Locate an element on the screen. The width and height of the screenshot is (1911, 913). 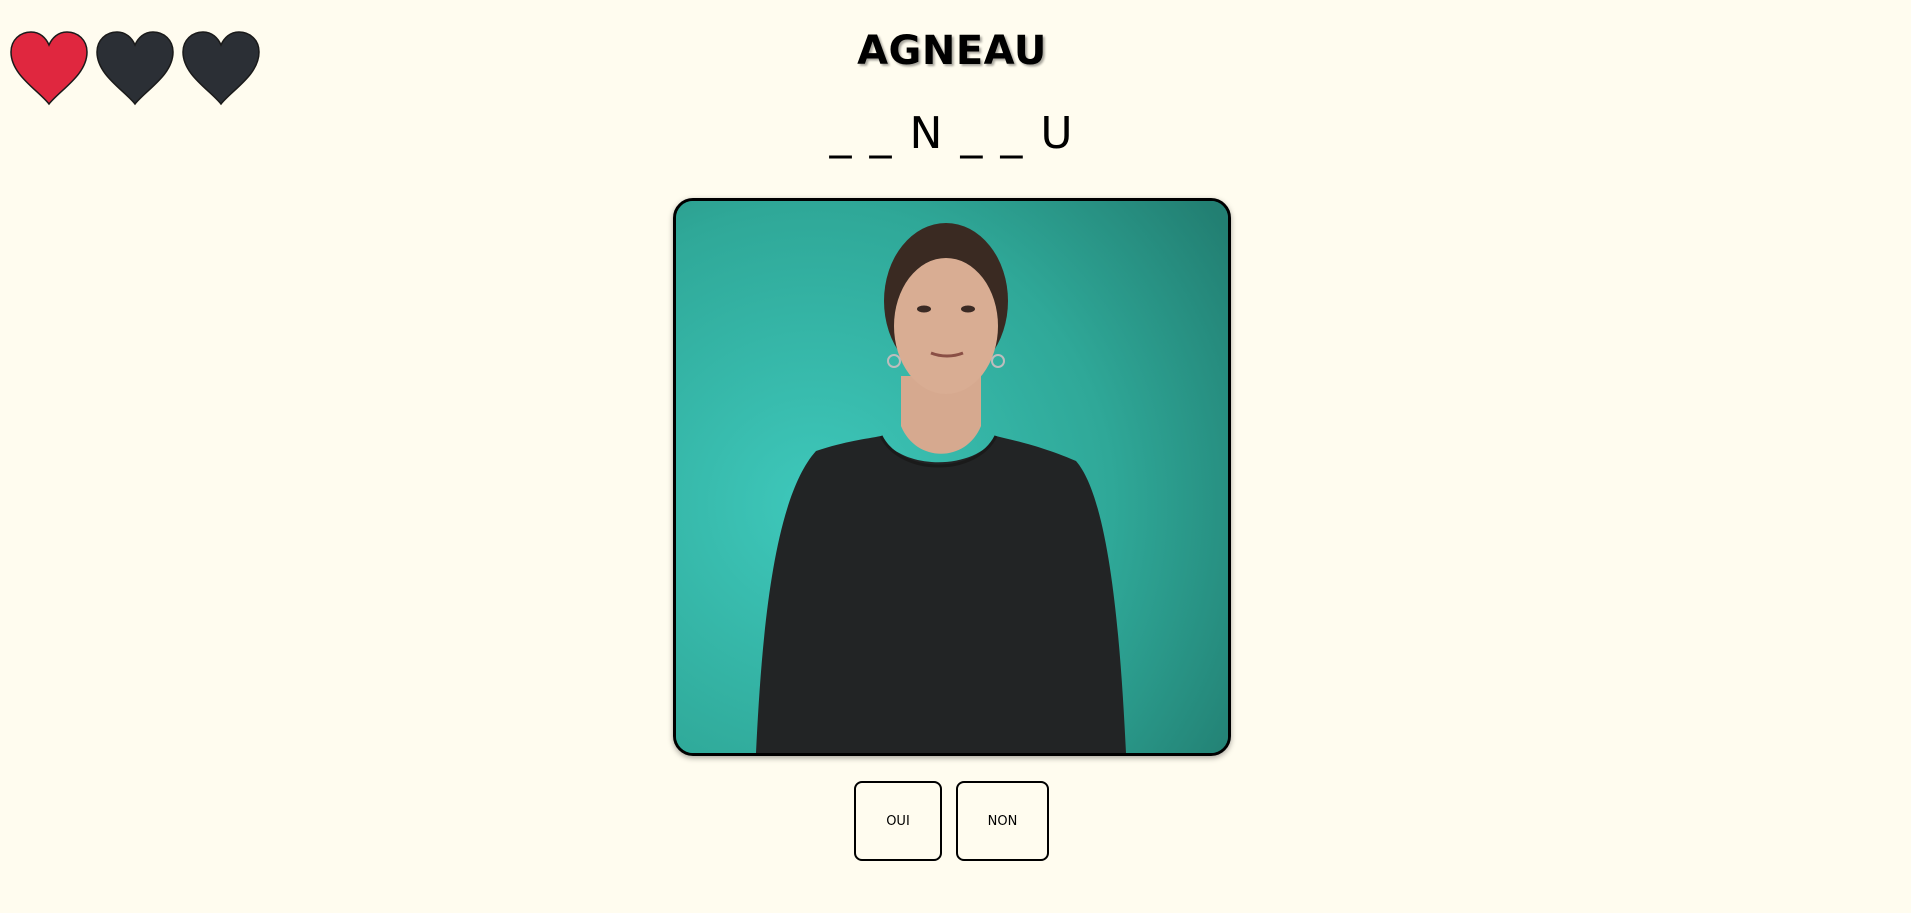
word-title: AGNEAU is located at coordinates (952, 51).